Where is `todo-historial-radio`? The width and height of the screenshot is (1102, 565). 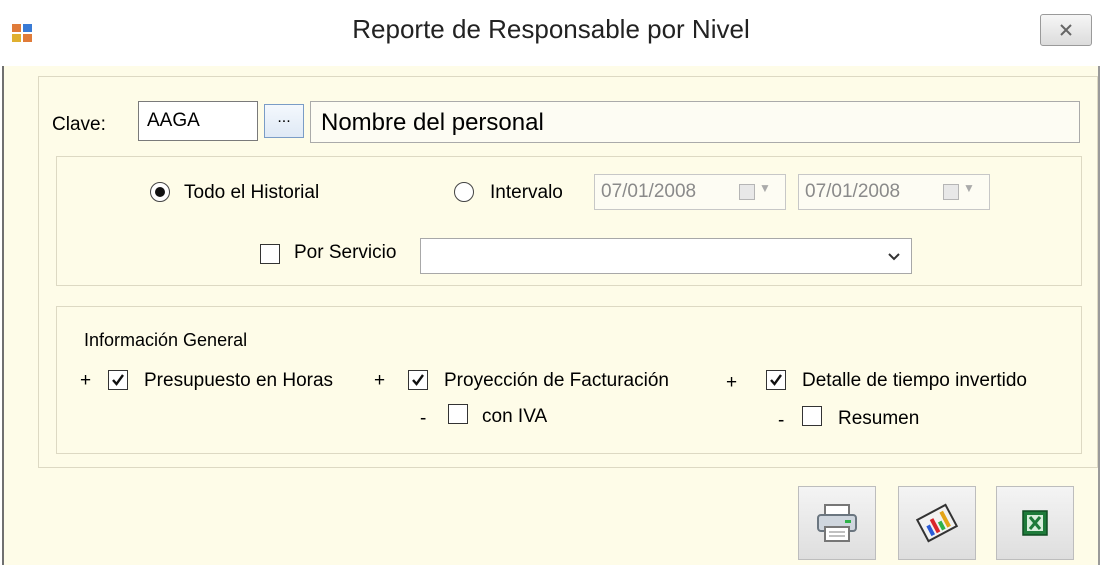
todo-historial-radio is located at coordinates (160, 192).